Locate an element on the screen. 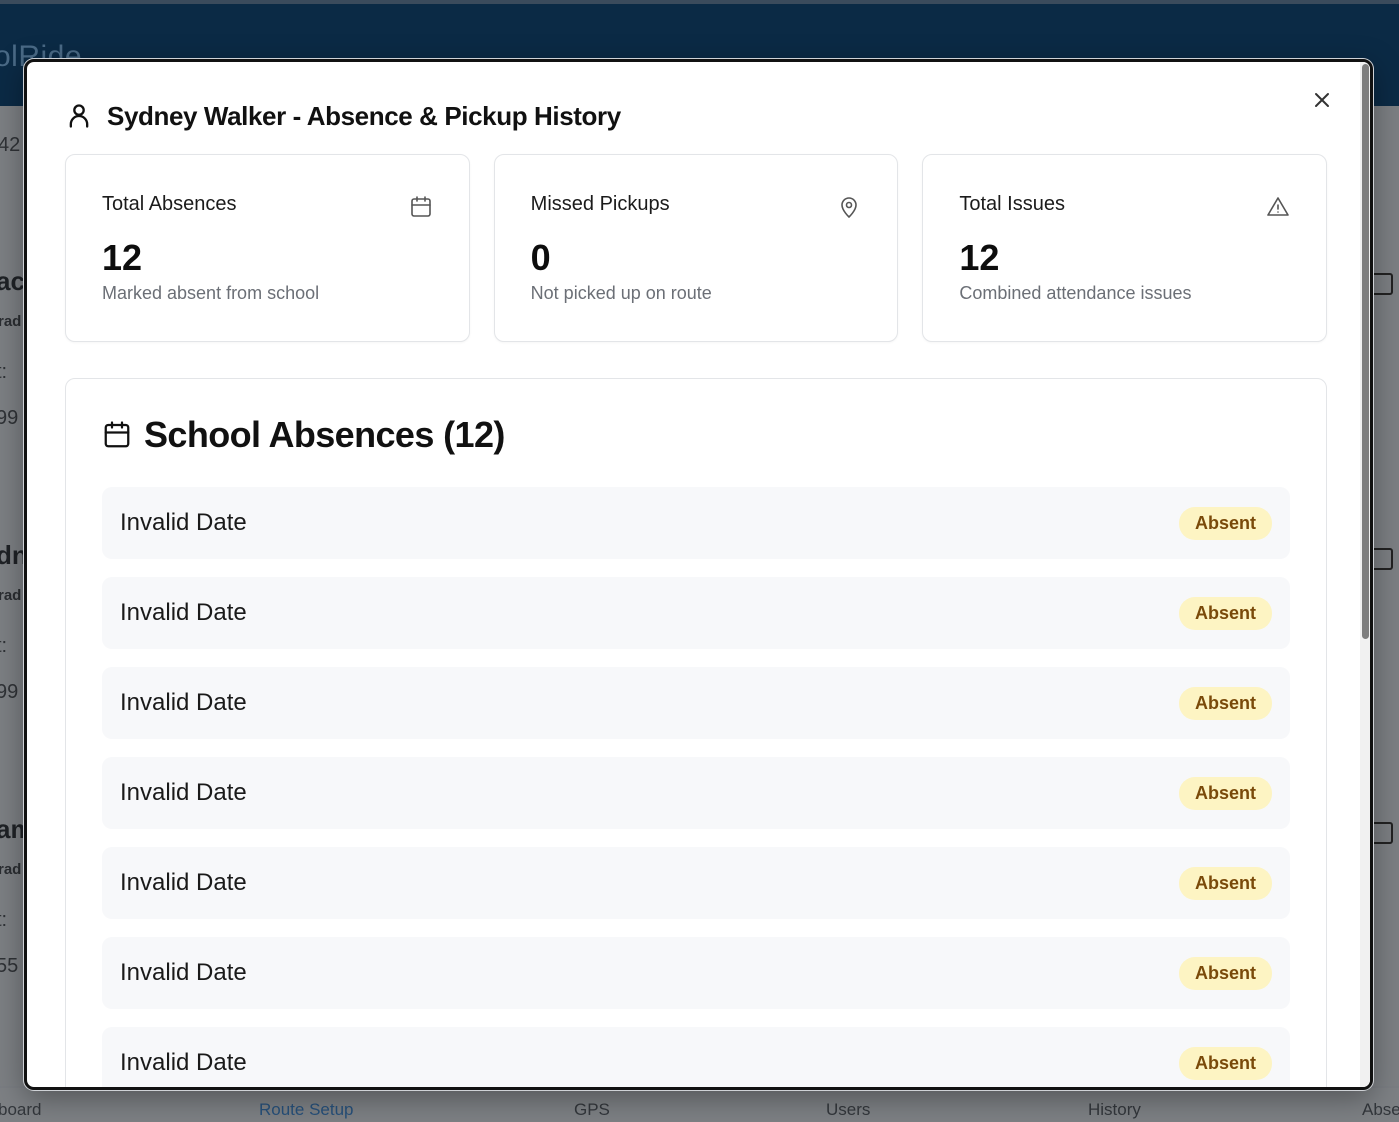 The width and height of the screenshot is (1399, 1122). modal-title: Sydney Walker - Absence & Pickup History is located at coordinates (364, 115).